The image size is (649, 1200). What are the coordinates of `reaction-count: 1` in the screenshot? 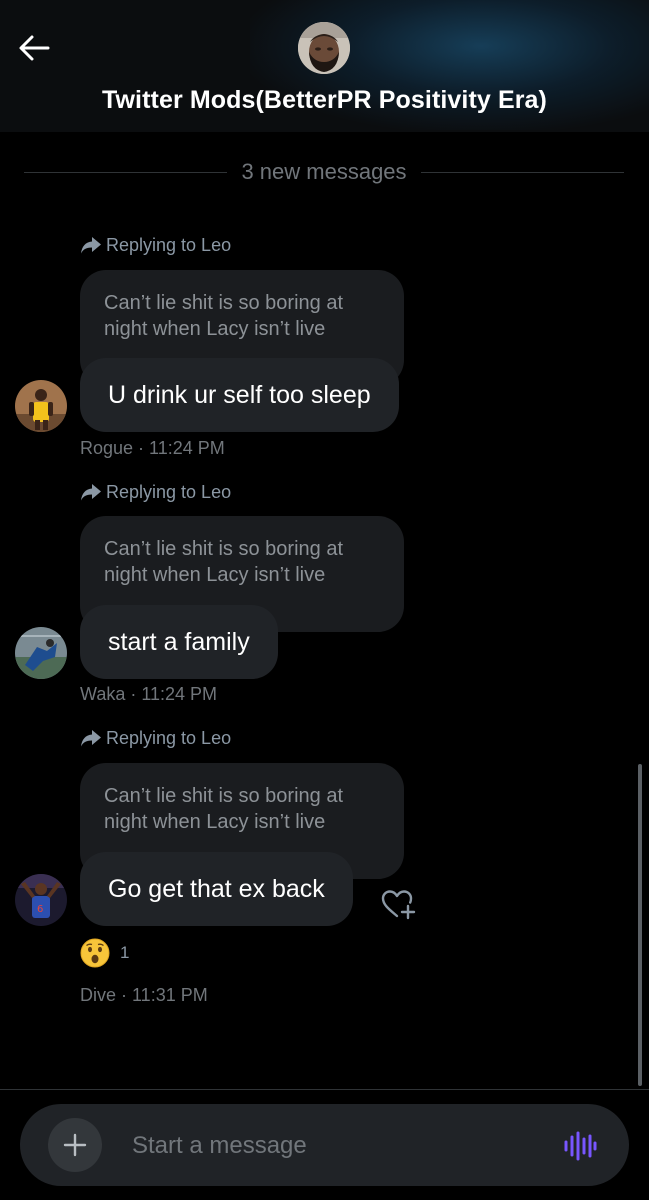 It's located at (125, 952).